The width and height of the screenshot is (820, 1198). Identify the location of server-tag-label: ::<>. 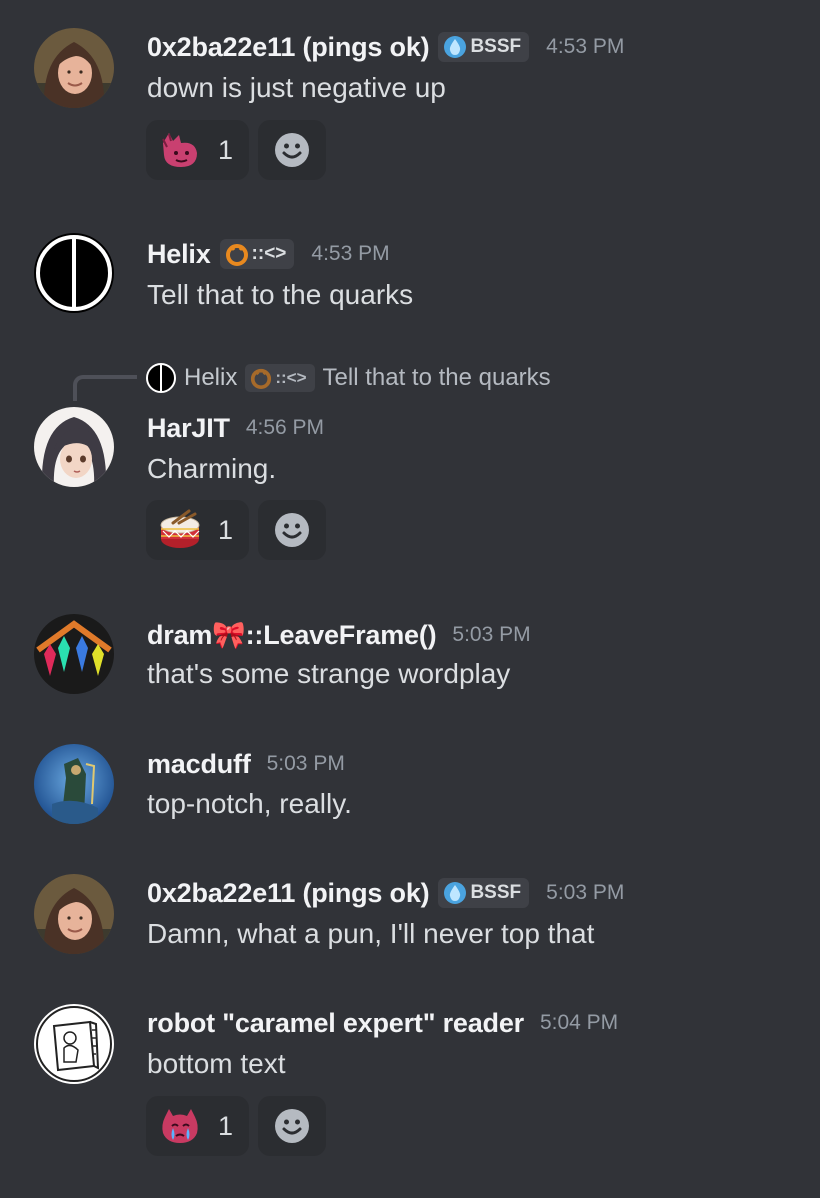
(269, 253).